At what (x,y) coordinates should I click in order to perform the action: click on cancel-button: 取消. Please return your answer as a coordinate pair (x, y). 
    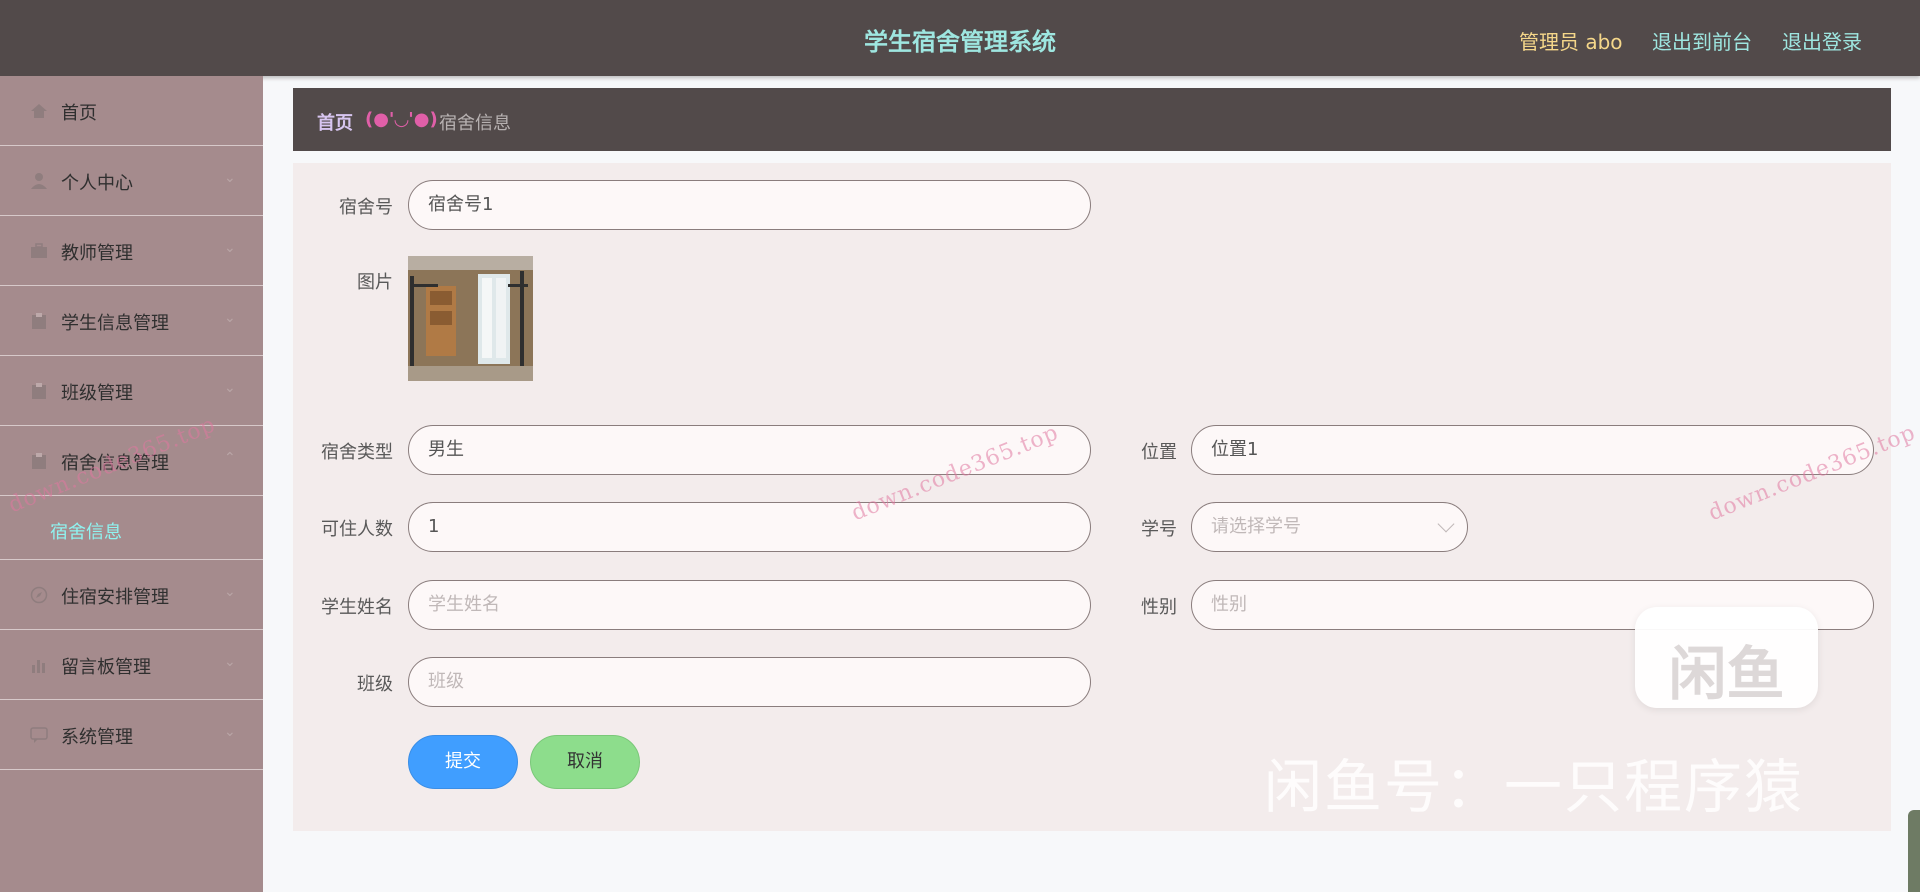
    Looking at the image, I should click on (585, 762).